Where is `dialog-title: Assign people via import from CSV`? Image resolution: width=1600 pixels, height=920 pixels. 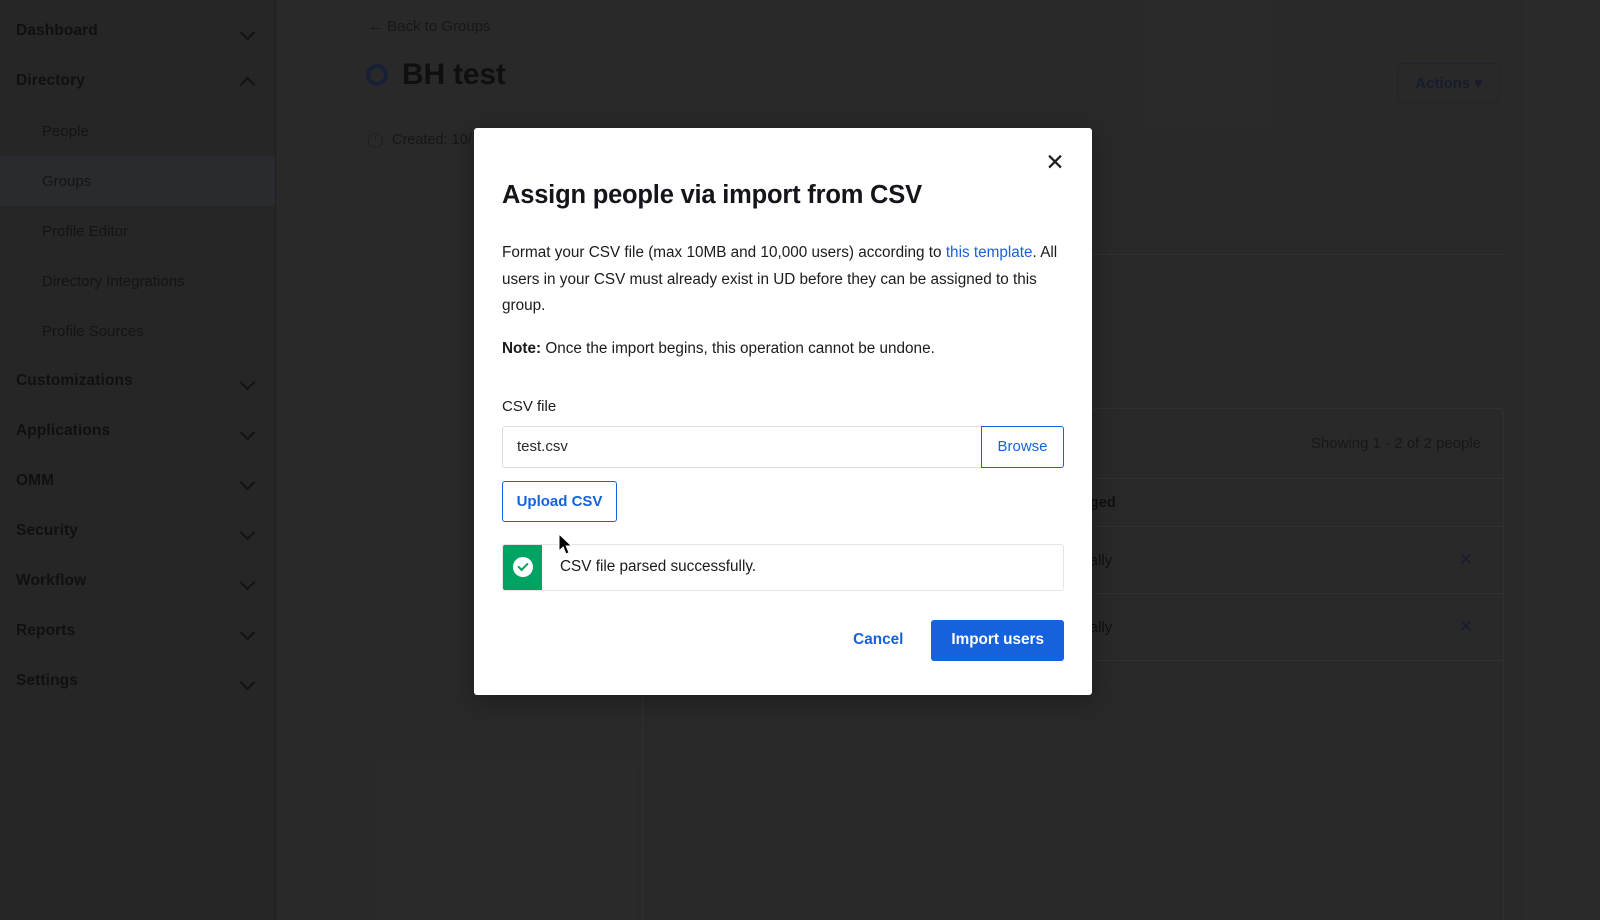
dialog-title: Assign people via import from CSV is located at coordinates (712, 195).